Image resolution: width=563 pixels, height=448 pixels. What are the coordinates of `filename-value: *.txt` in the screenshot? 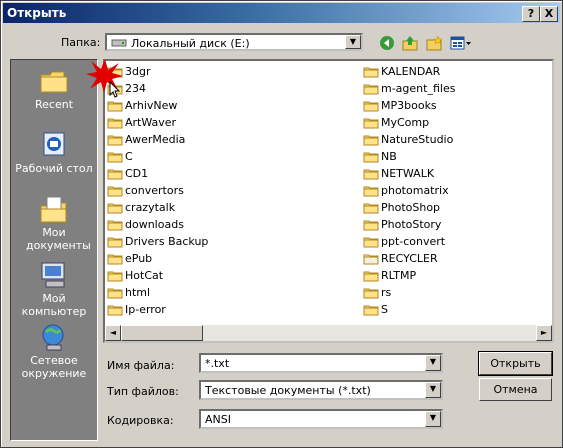 It's located at (217, 363).